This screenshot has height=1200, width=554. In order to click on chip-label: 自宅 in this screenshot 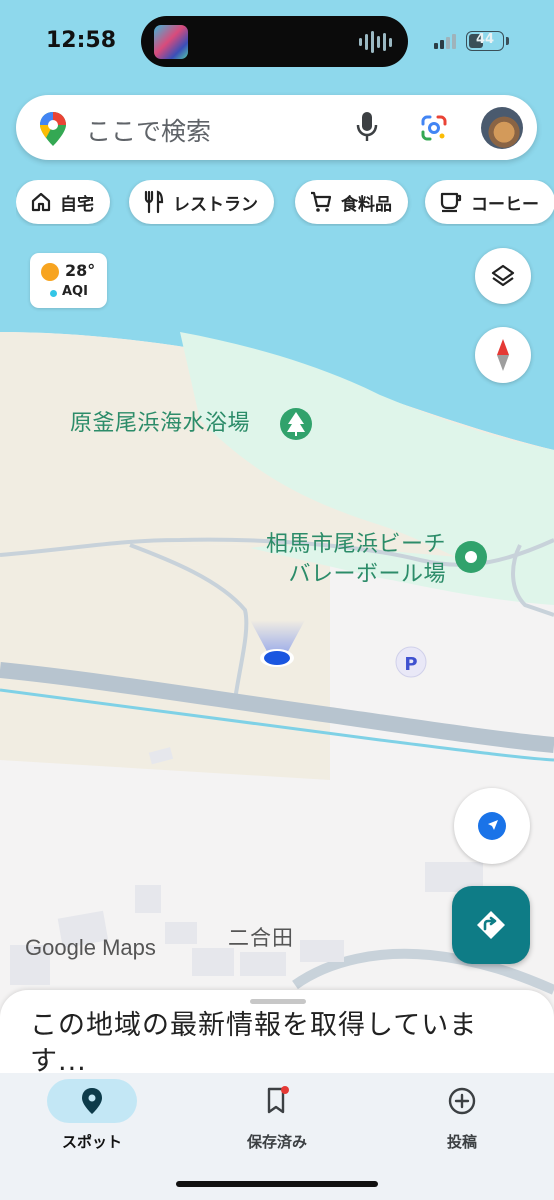, I will do `click(77, 204)`.